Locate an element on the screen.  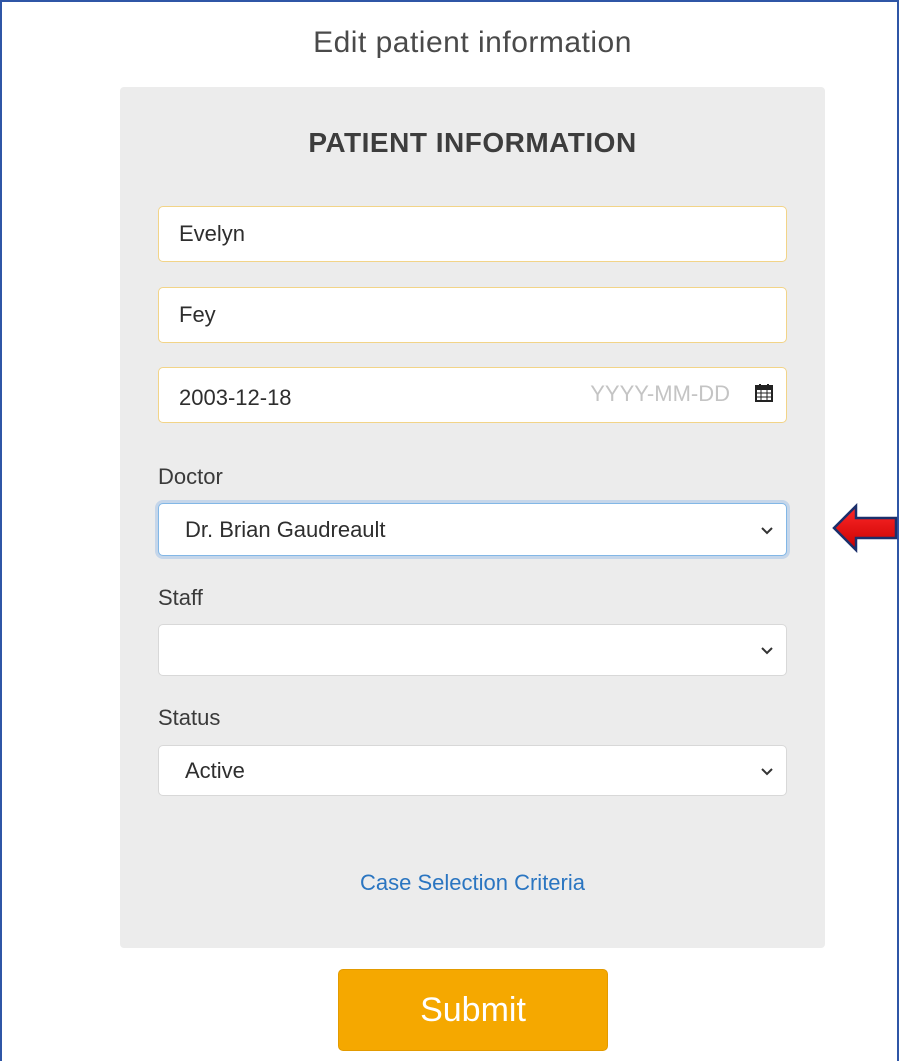
status-label: Status is located at coordinates (189, 717).